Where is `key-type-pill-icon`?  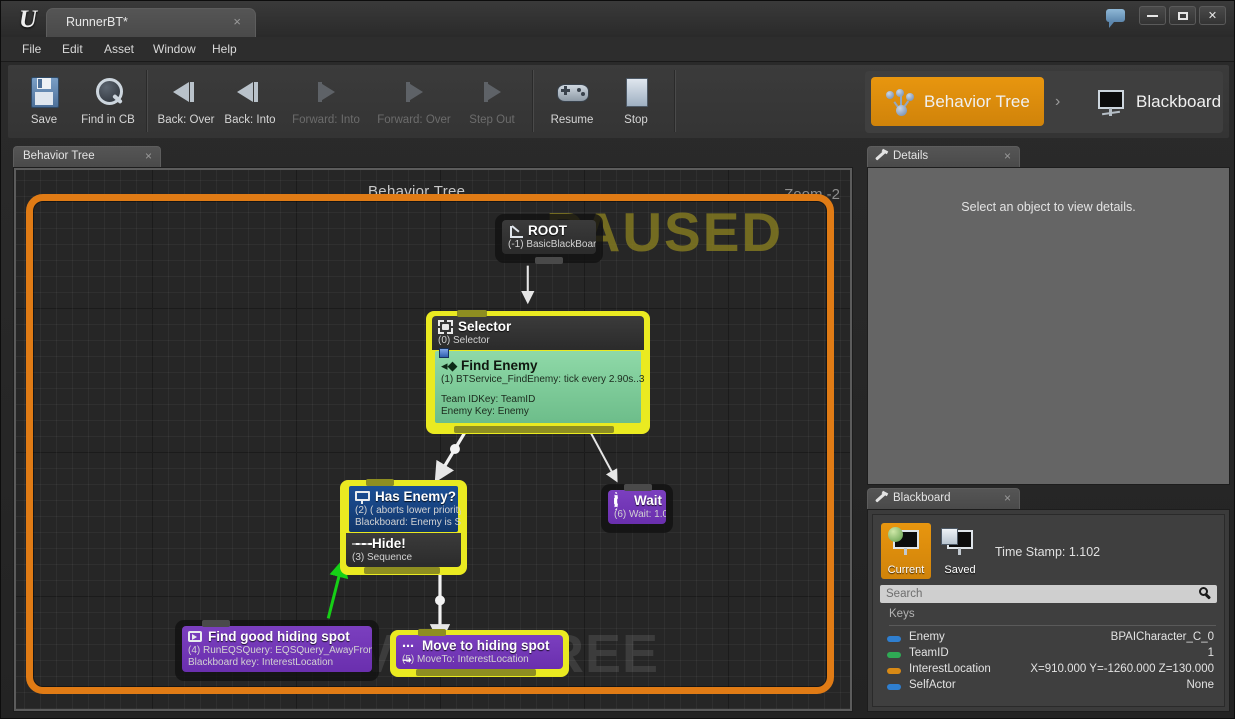
key-type-pill-icon is located at coordinates (894, 671).